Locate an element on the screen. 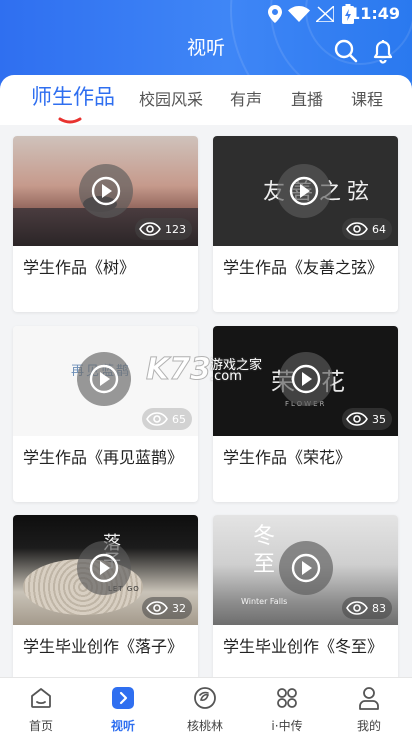 The image size is (412, 739). video-thumbnail: 再见蓝鹊 65 is located at coordinates (105, 381).